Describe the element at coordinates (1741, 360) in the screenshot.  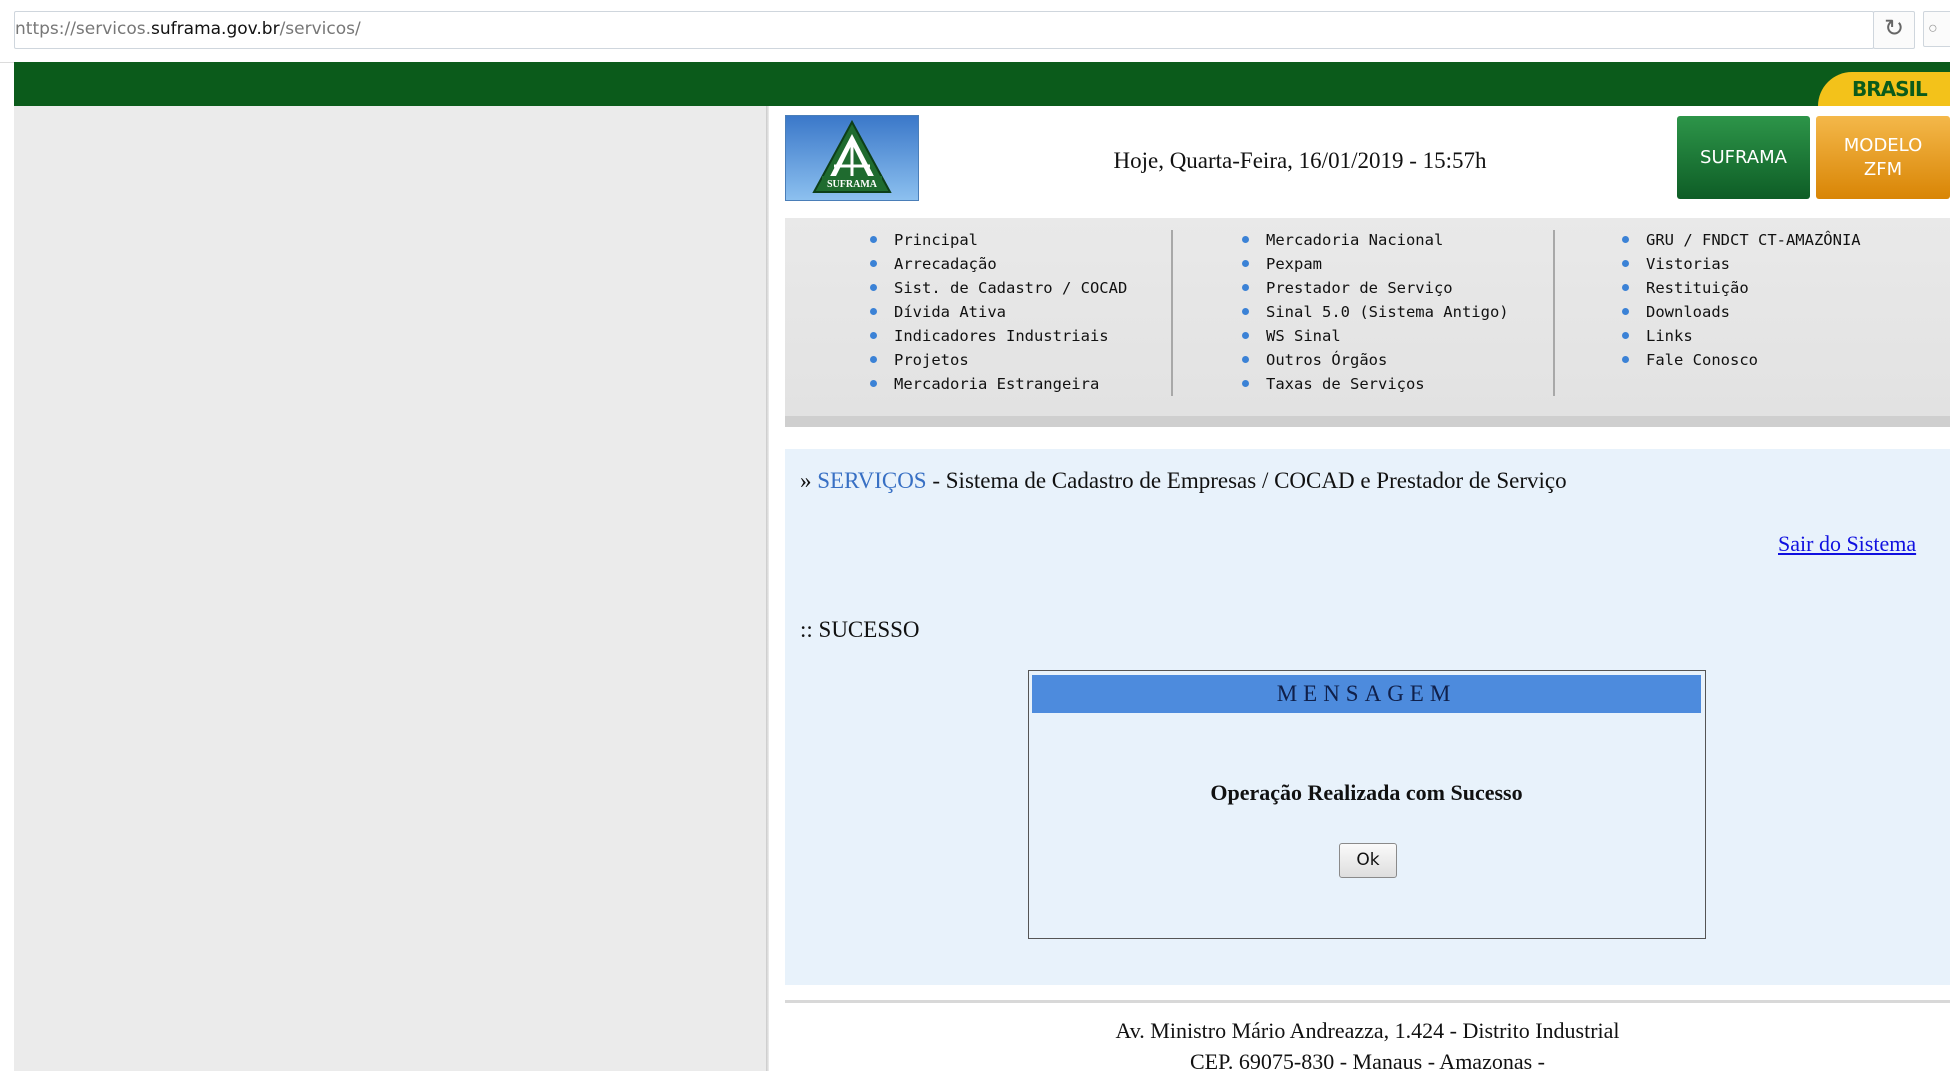
I see `menu-item-fale-conosco: Fale Conosco` at that location.